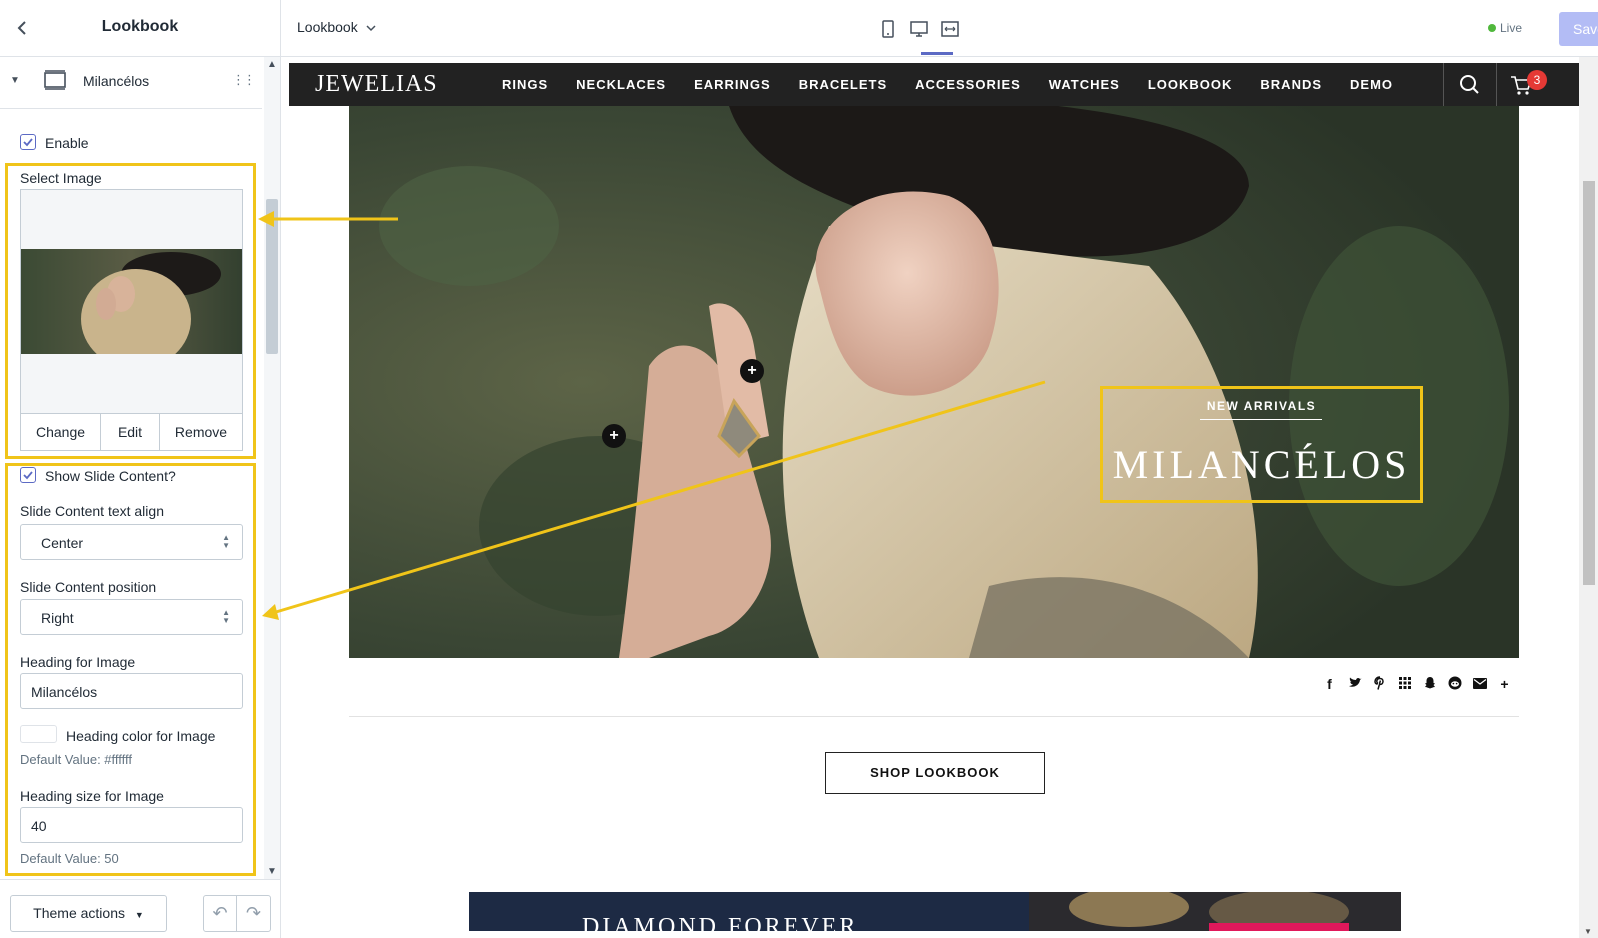 Image resolution: width=1598 pixels, height=938 pixels. What do you see at coordinates (1190, 84) in the screenshot?
I see `nav-item-lookbook: LOOKBOOK` at bounding box center [1190, 84].